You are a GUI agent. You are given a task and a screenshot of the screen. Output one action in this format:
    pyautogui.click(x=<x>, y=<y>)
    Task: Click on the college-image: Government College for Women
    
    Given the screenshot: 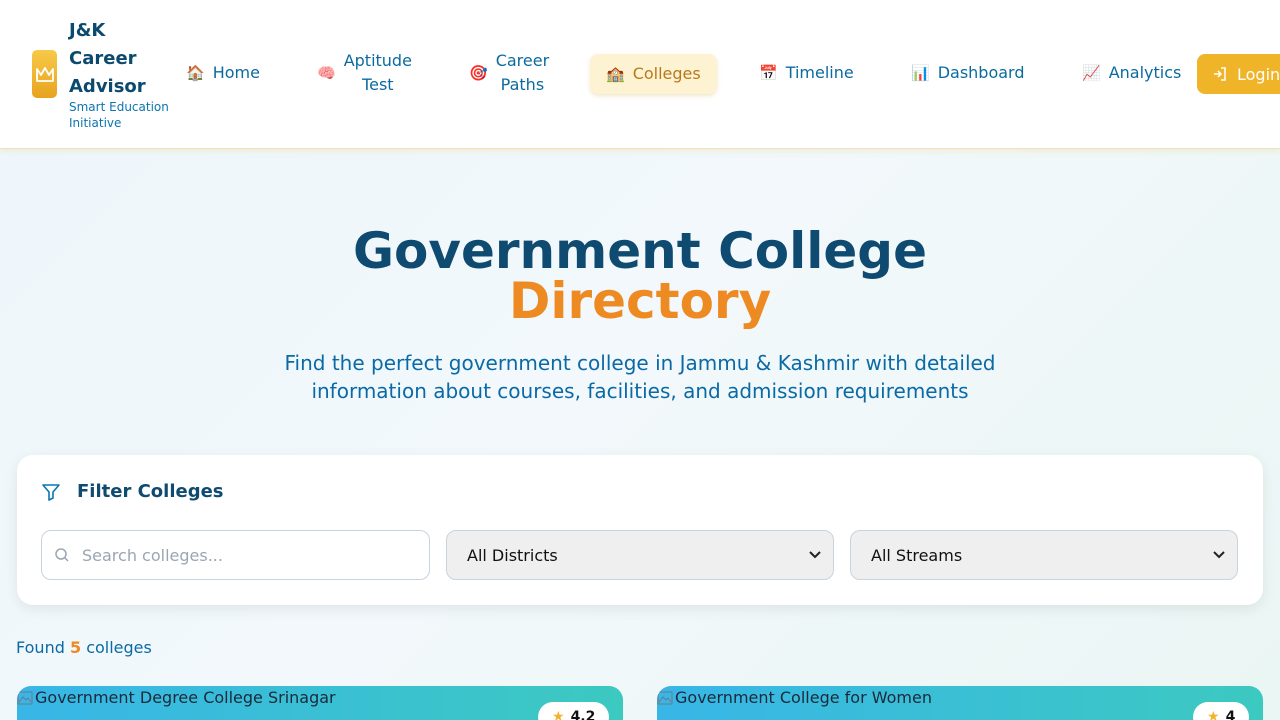 What is the action you would take?
    pyautogui.click(x=794, y=697)
    